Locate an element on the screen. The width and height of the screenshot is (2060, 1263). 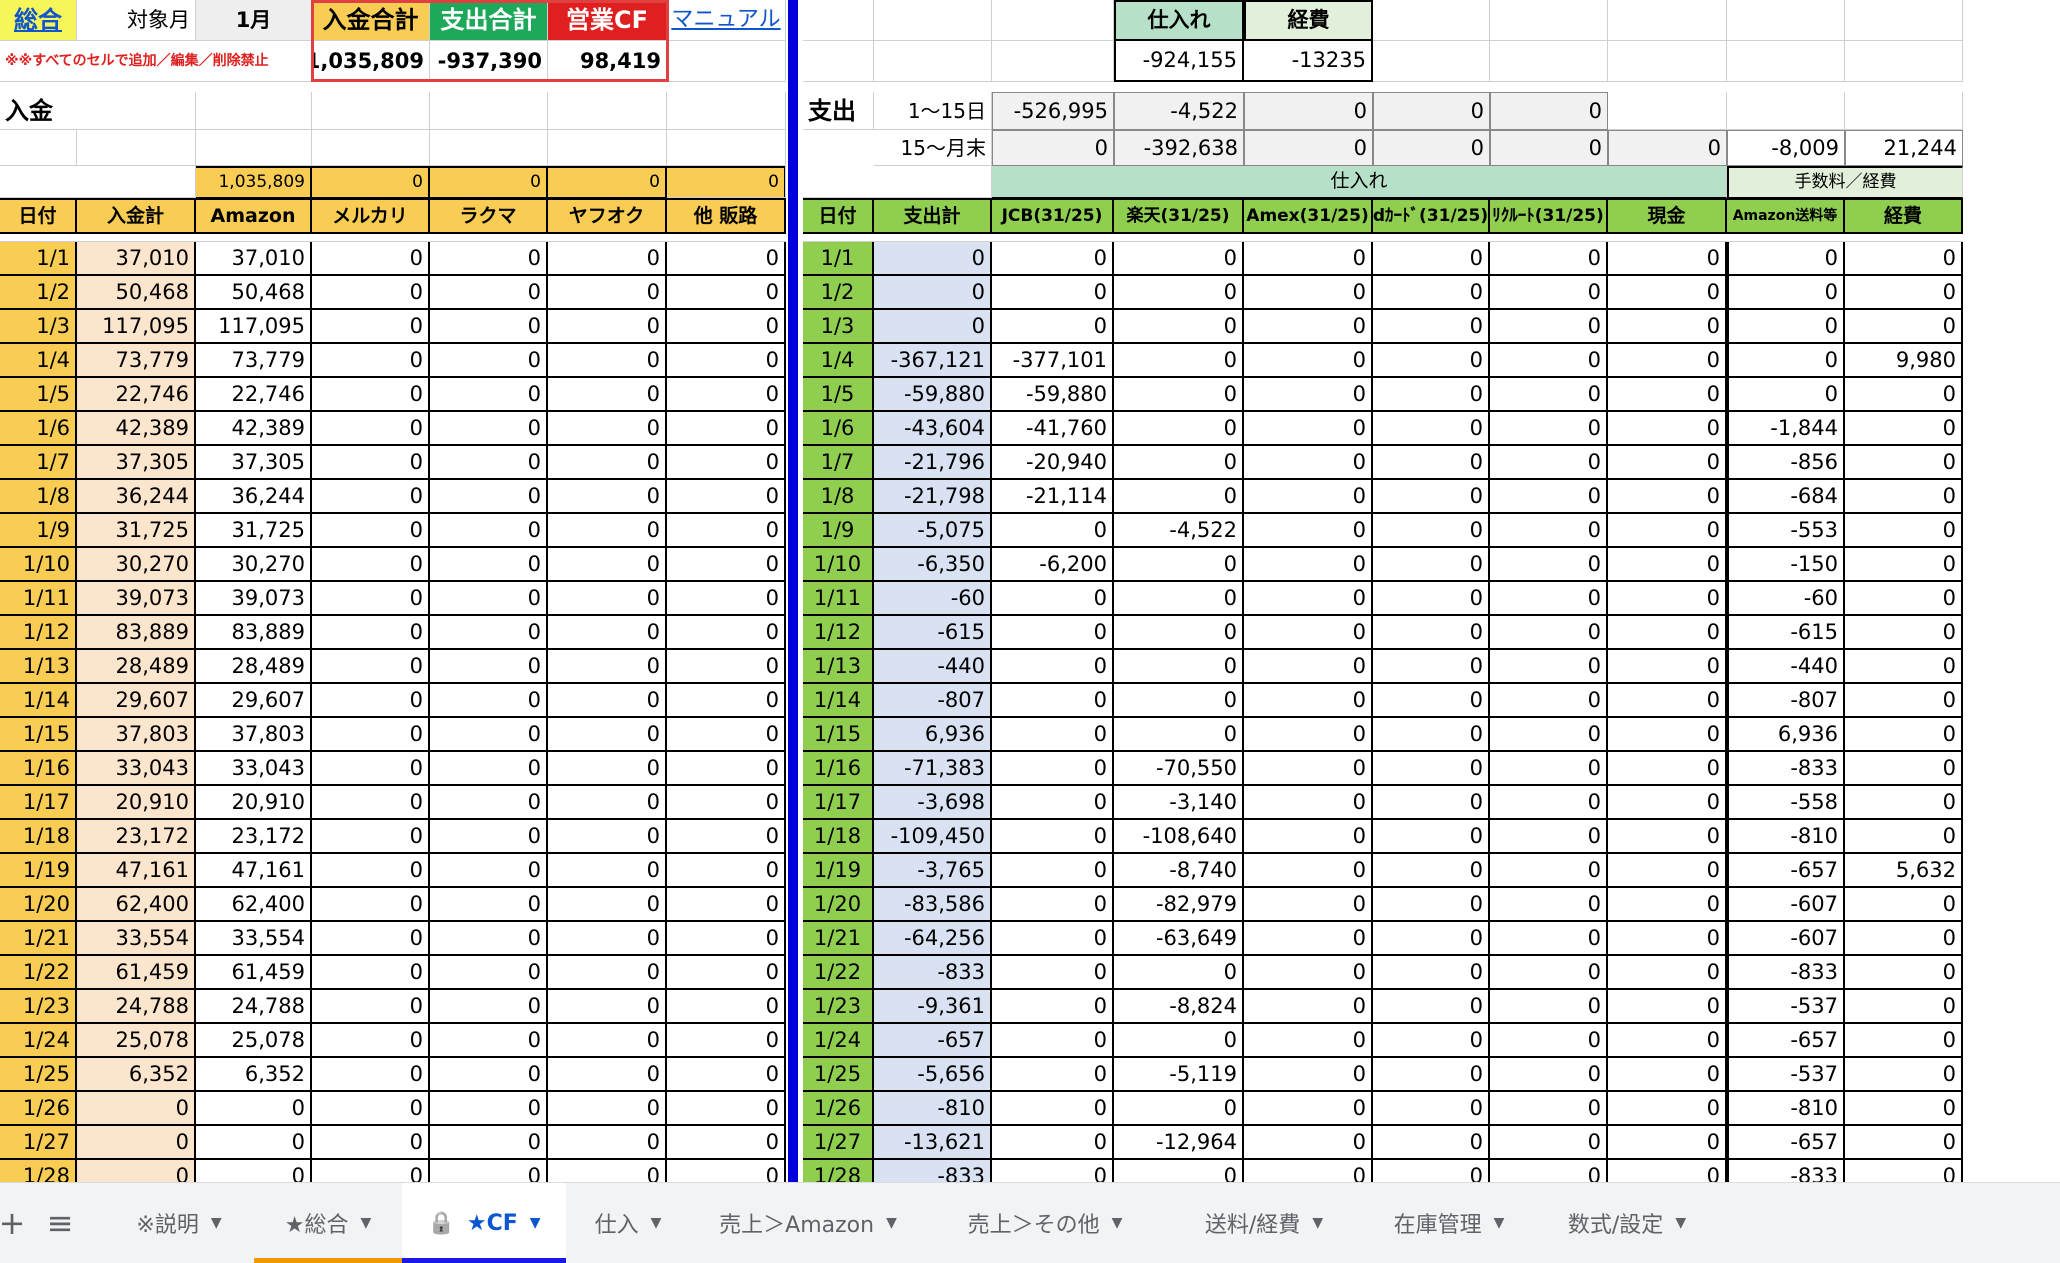
income-cell: 73,779 is located at coordinates (254, 361).